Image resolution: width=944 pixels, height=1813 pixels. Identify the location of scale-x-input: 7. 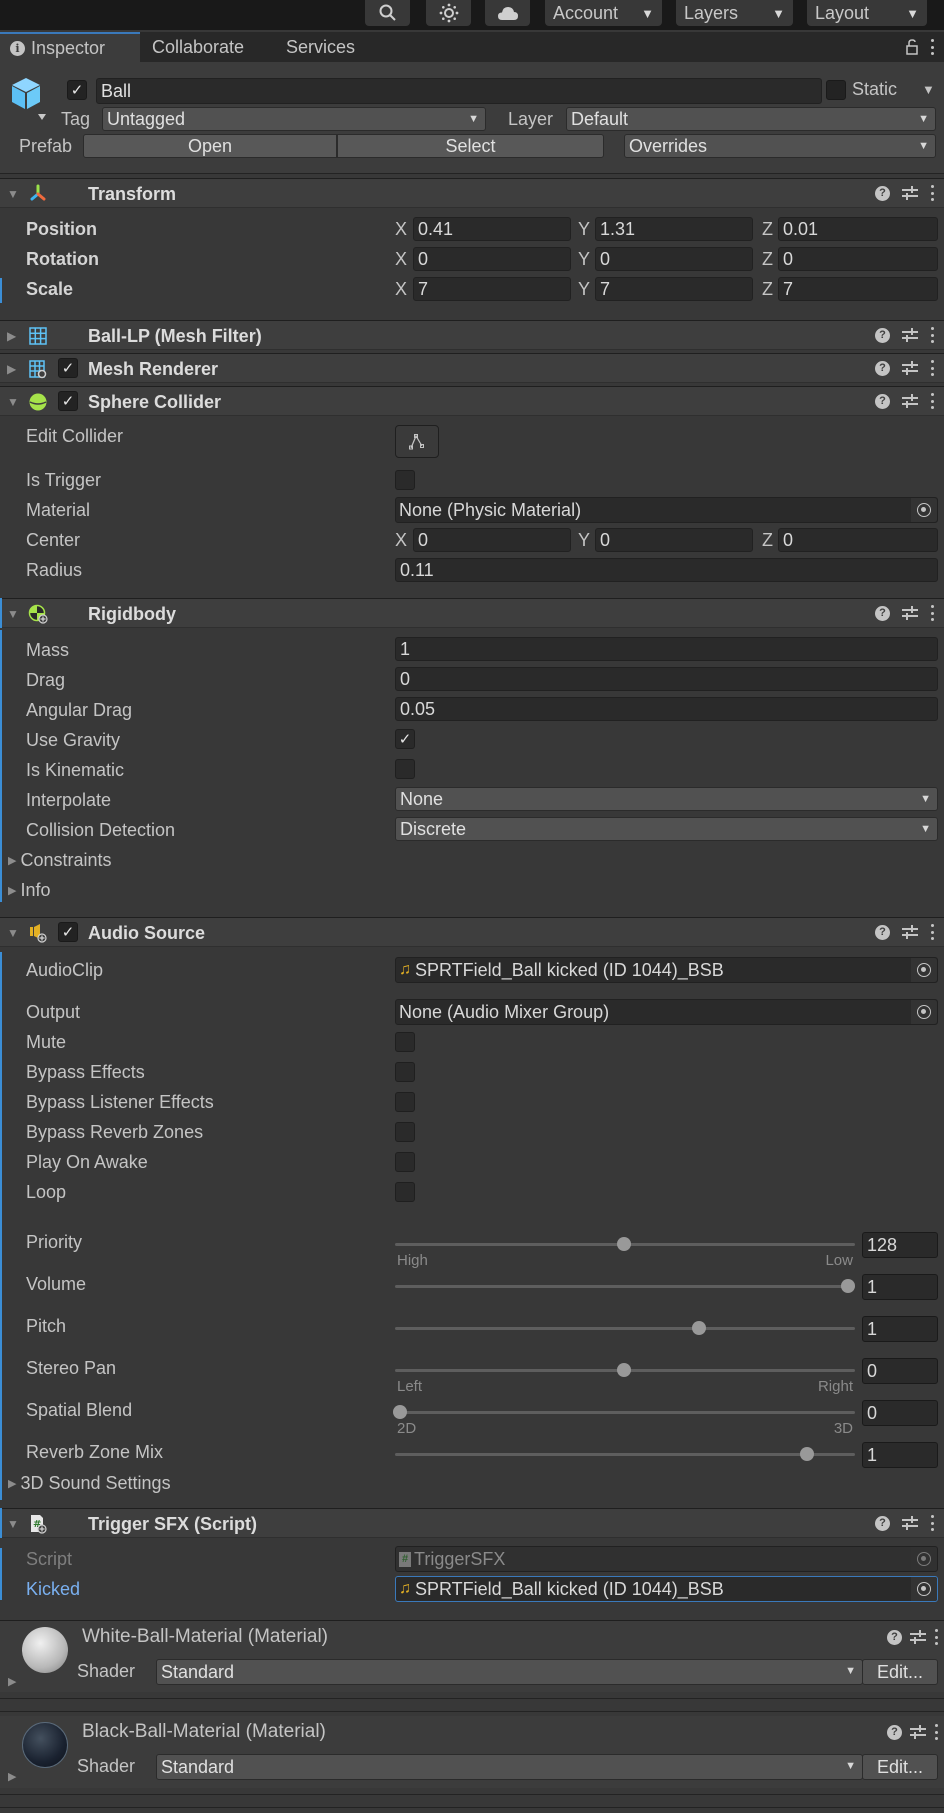
(492, 289).